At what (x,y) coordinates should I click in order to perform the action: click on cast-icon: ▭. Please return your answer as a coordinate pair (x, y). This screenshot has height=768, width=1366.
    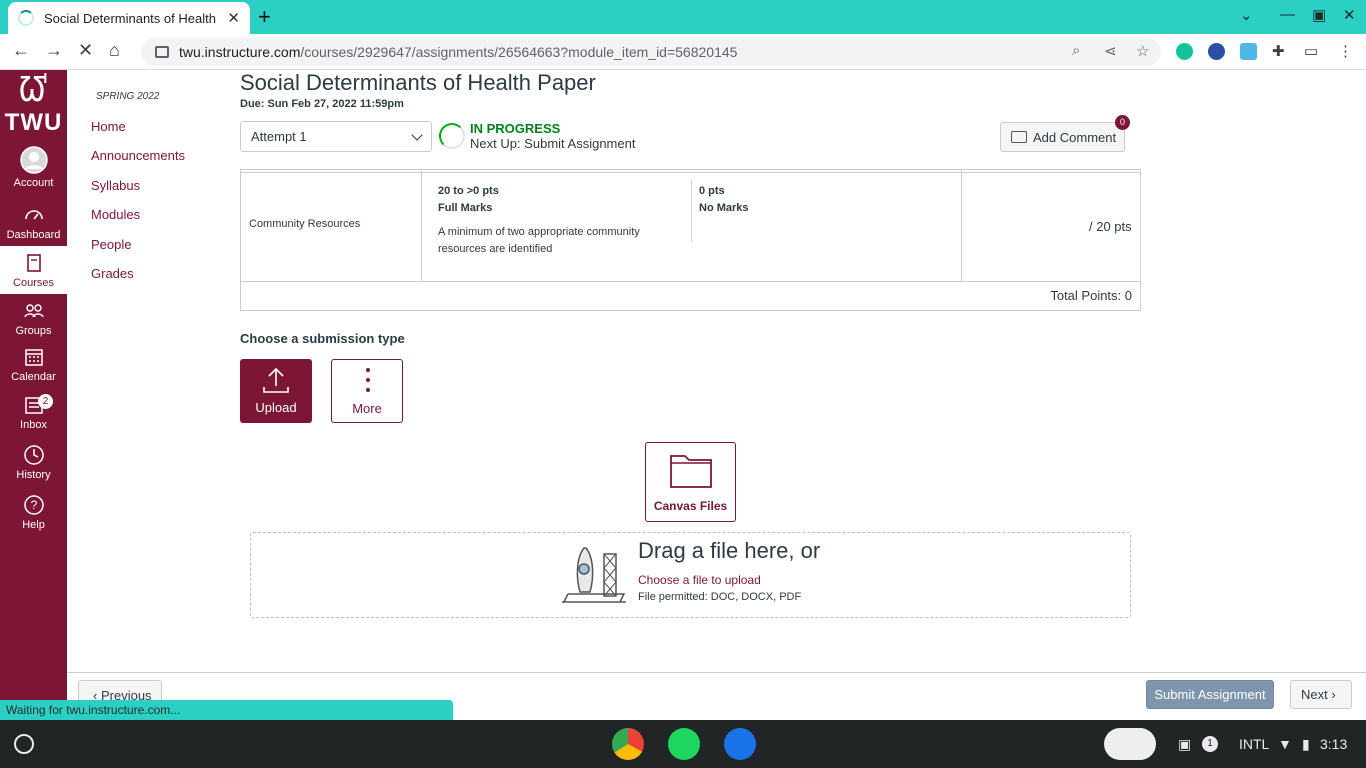
    Looking at the image, I should click on (1311, 51).